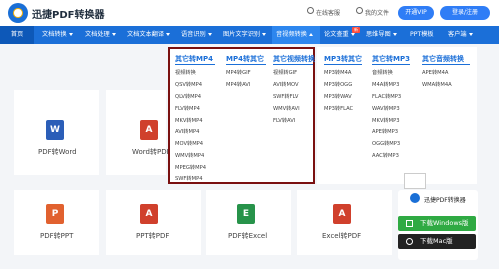 The width and height of the screenshot is (499, 269). What do you see at coordinates (55, 214) in the screenshot?
I see `ppt-icon: P` at bounding box center [55, 214].